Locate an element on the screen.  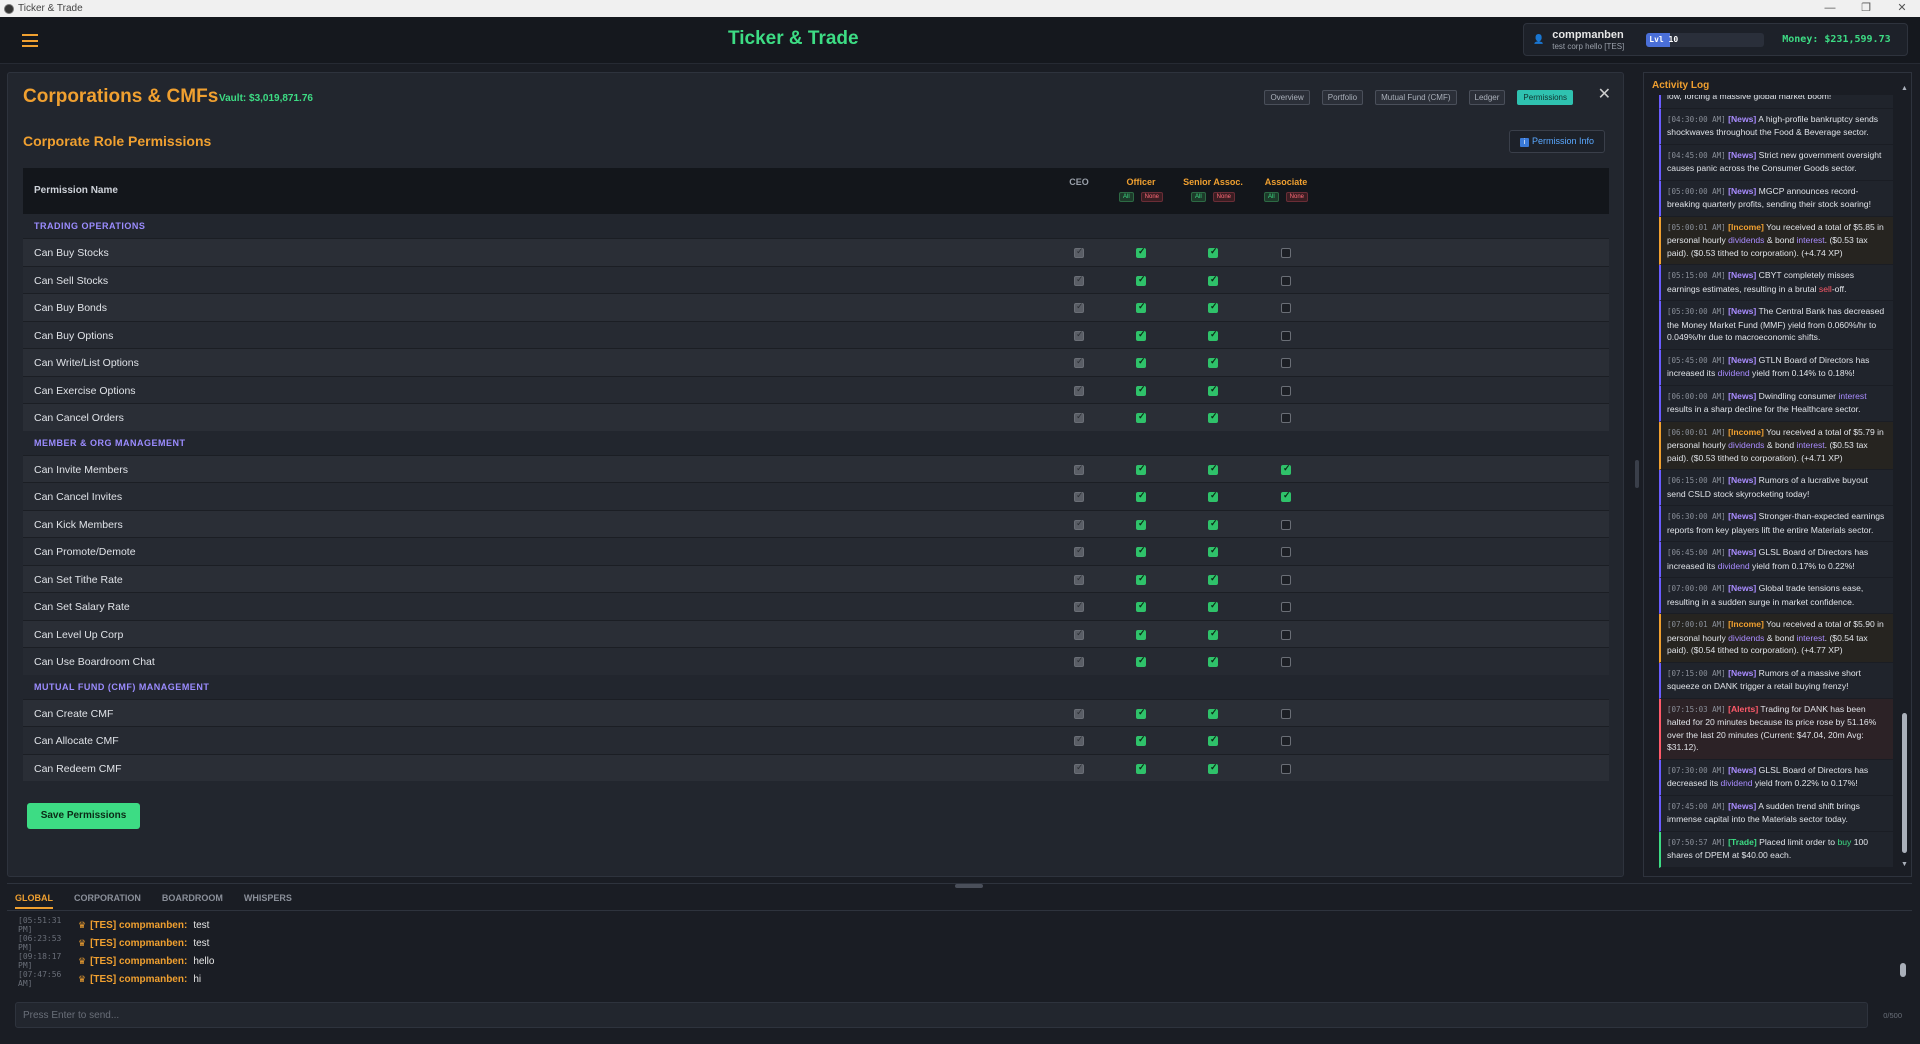
chat-resize-handle is located at coordinates (969, 886).